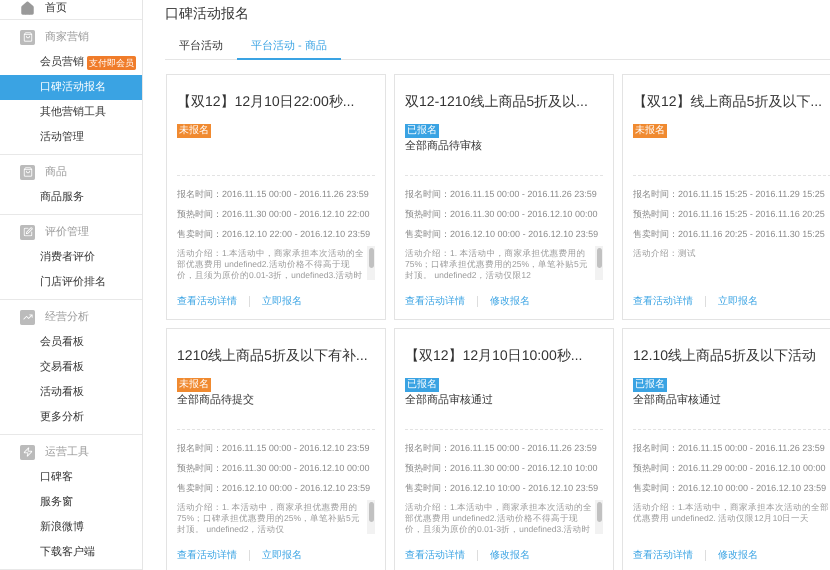 This screenshot has width=830, height=570. Describe the element at coordinates (71, 527) in the screenshot. I see `sidebar-item: 新浪微博` at that location.